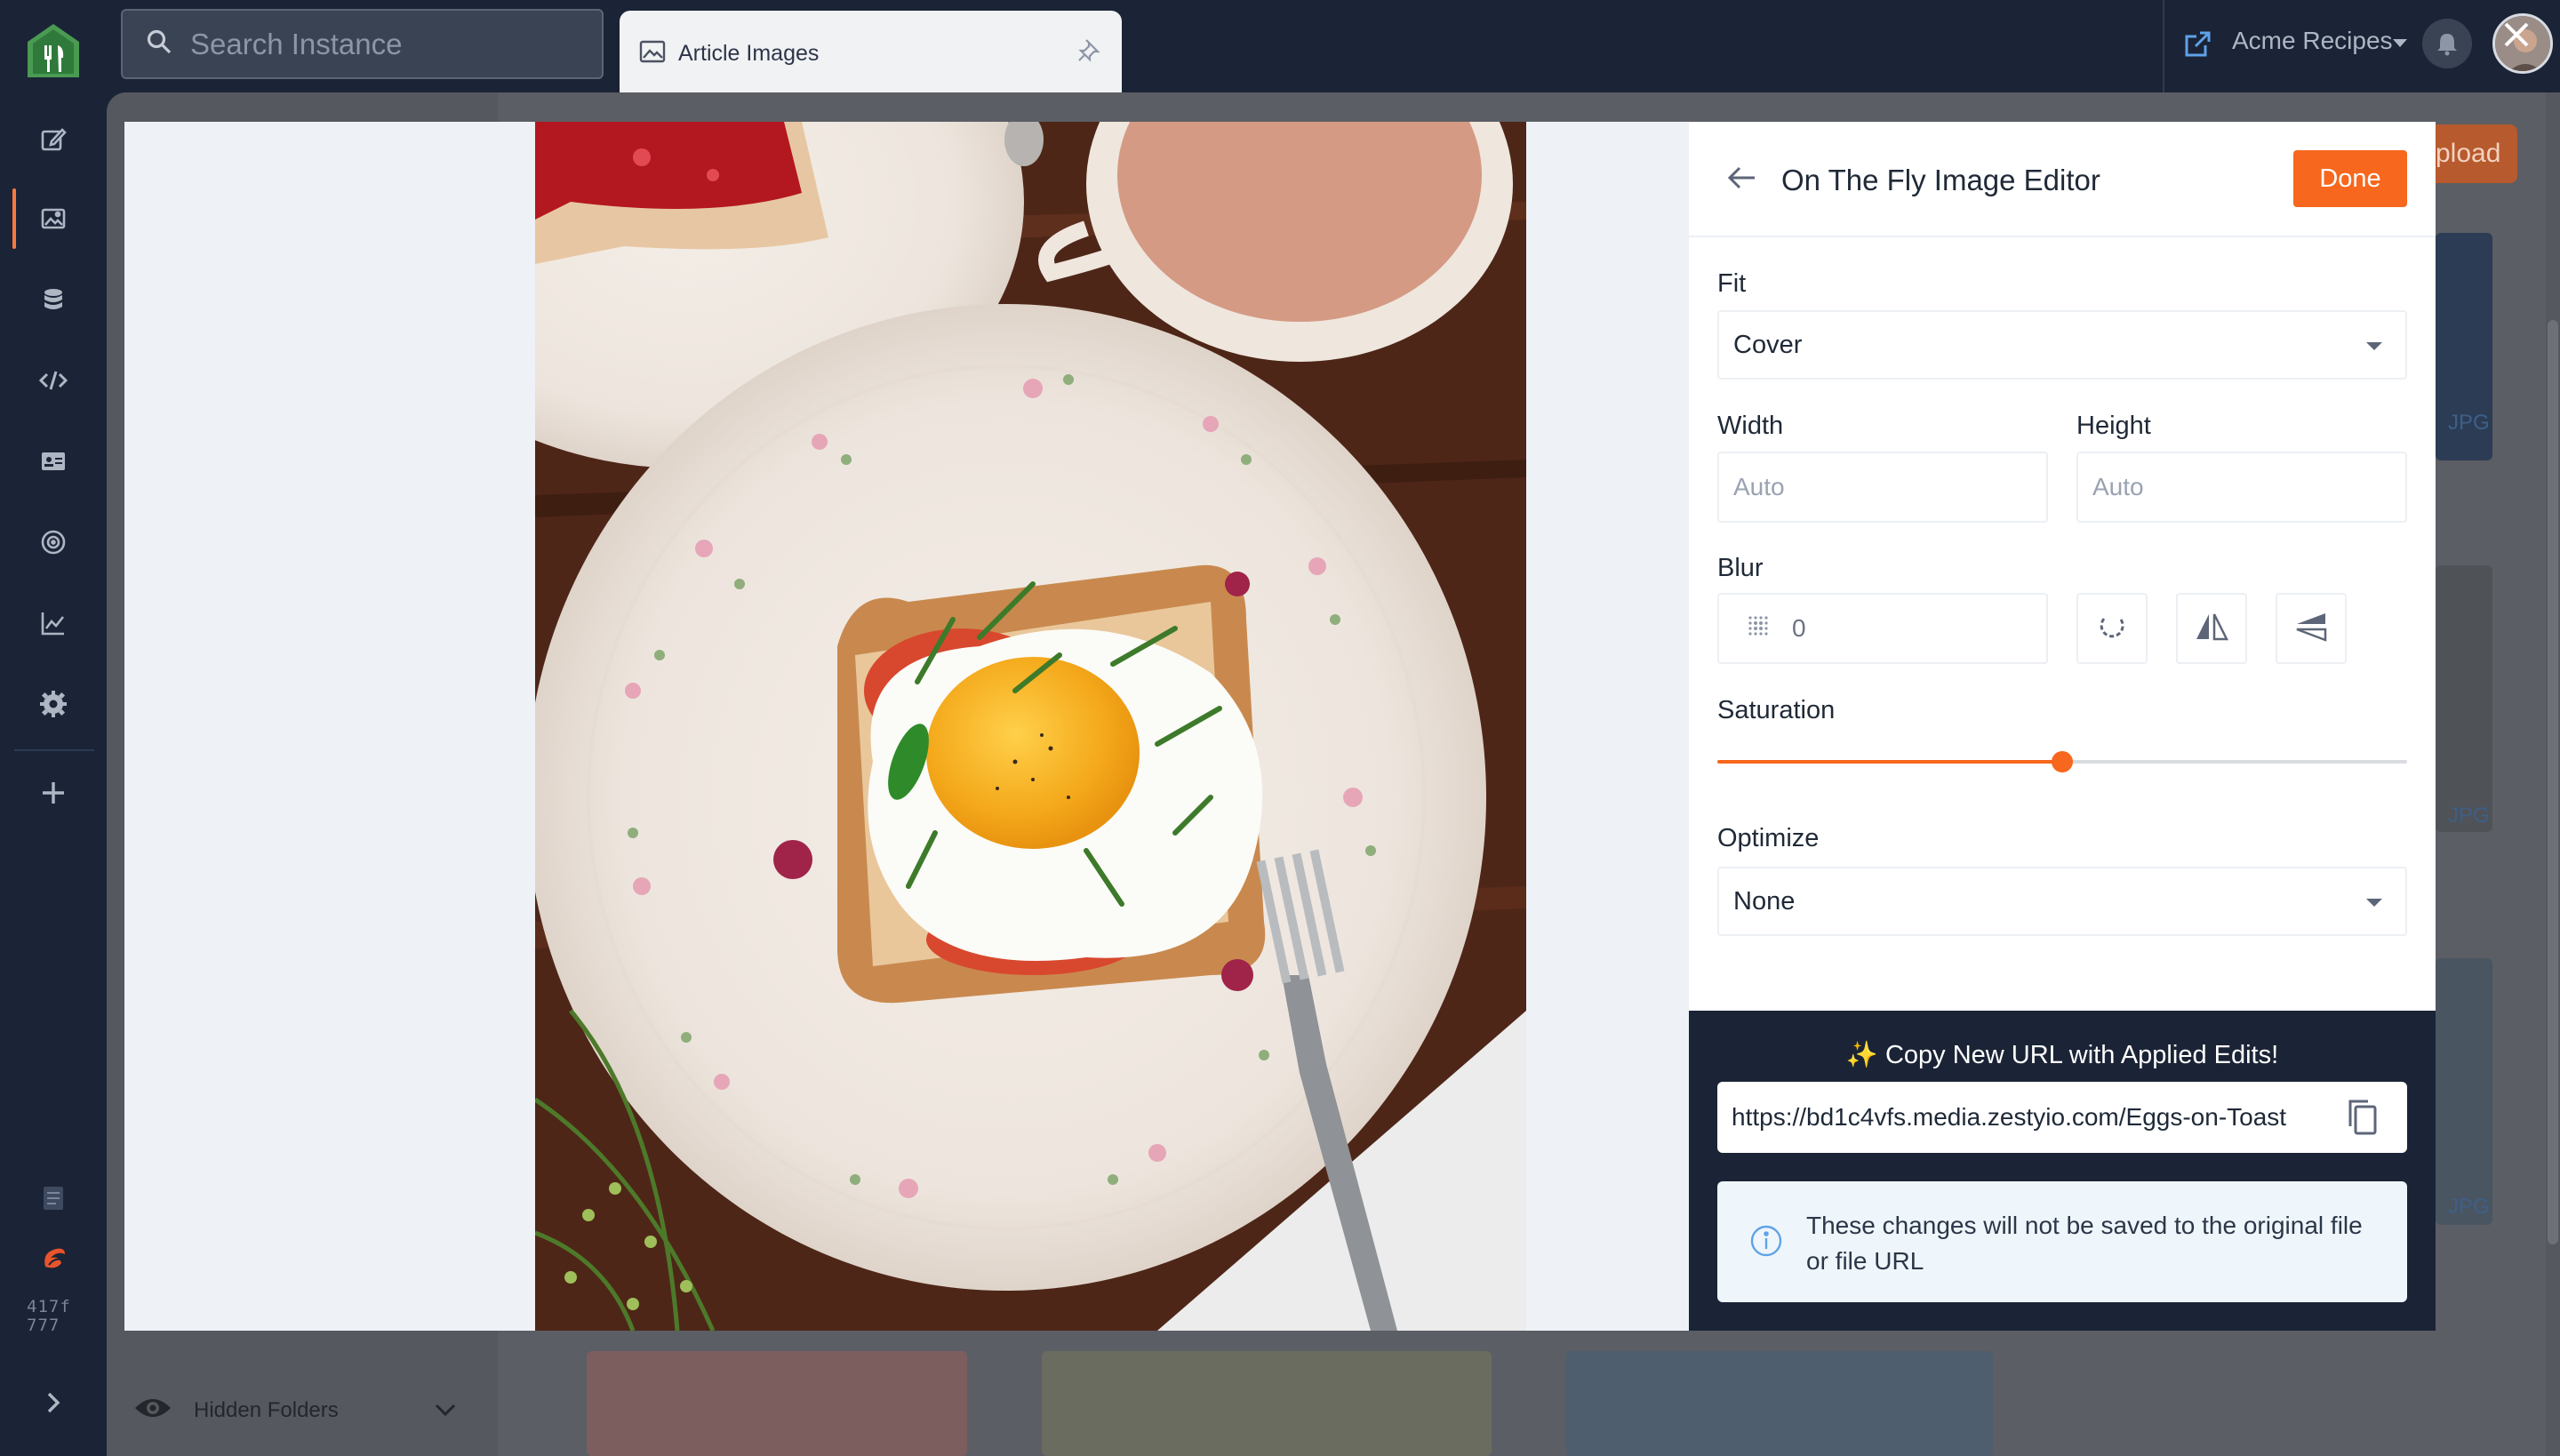 The image size is (2560, 1456). I want to click on rail-divider, so click(54, 750).